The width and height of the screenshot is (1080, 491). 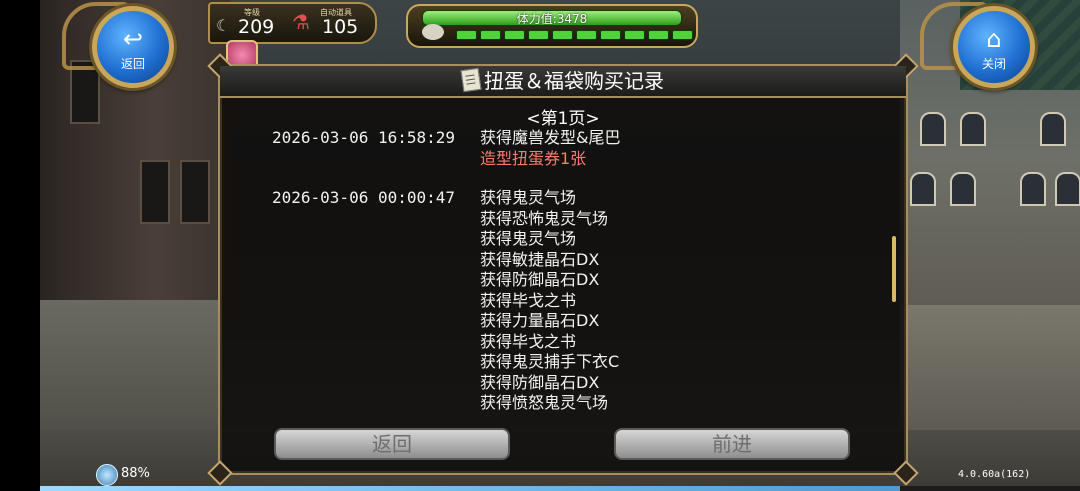 I want to click on record-item: 获得魔兽发型&尾巴, so click(x=550, y=137).